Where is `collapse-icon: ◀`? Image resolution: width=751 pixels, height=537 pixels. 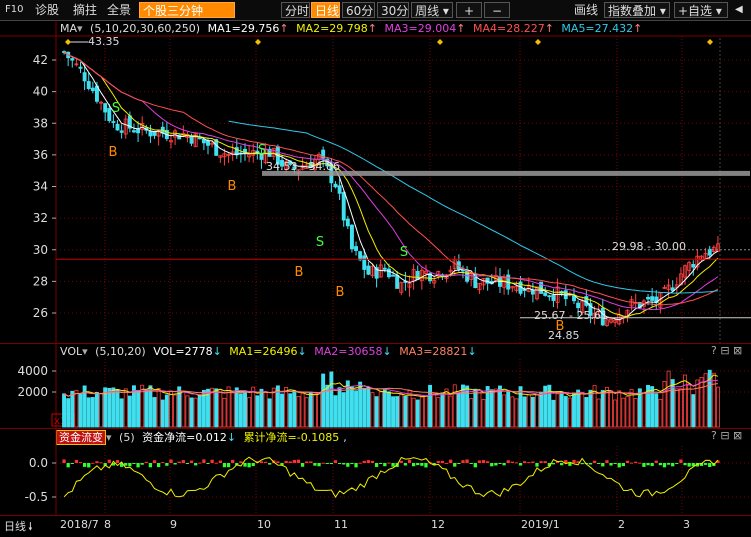 collapse-icon: ◀ is located at coordinates (739, 10).